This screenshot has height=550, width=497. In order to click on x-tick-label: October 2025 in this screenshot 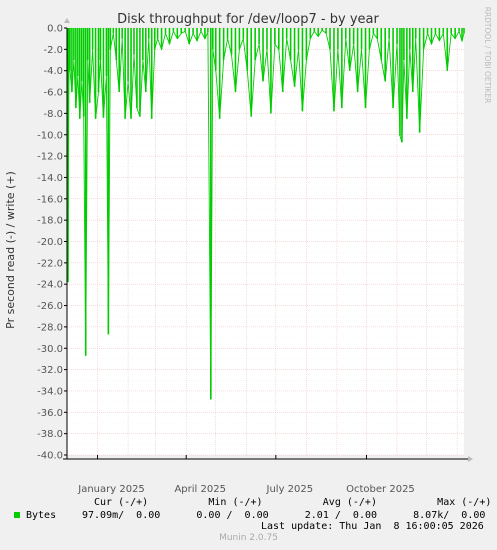, I will do `click(380, 489)`.